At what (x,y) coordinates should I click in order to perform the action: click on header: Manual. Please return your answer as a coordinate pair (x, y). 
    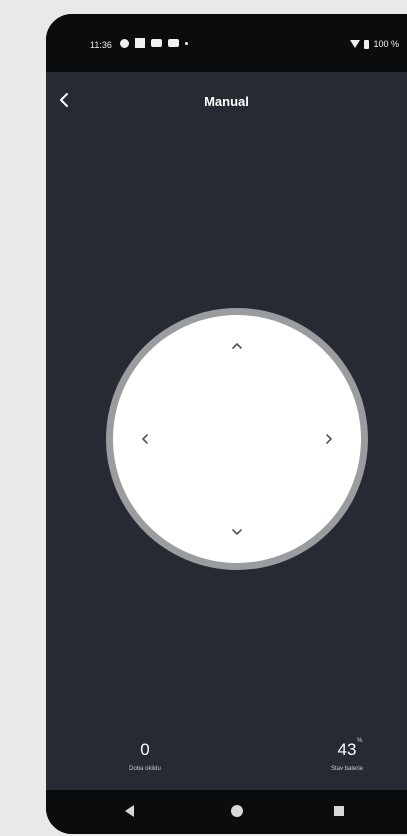
    Looking at the image, I should click on (226, 100).